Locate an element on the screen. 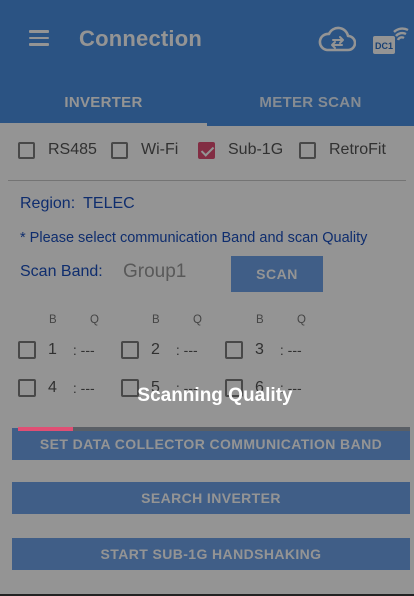 The width and height of the screenshot is (414, 596). scan-progress-bar is located at coordinates (214, 429).